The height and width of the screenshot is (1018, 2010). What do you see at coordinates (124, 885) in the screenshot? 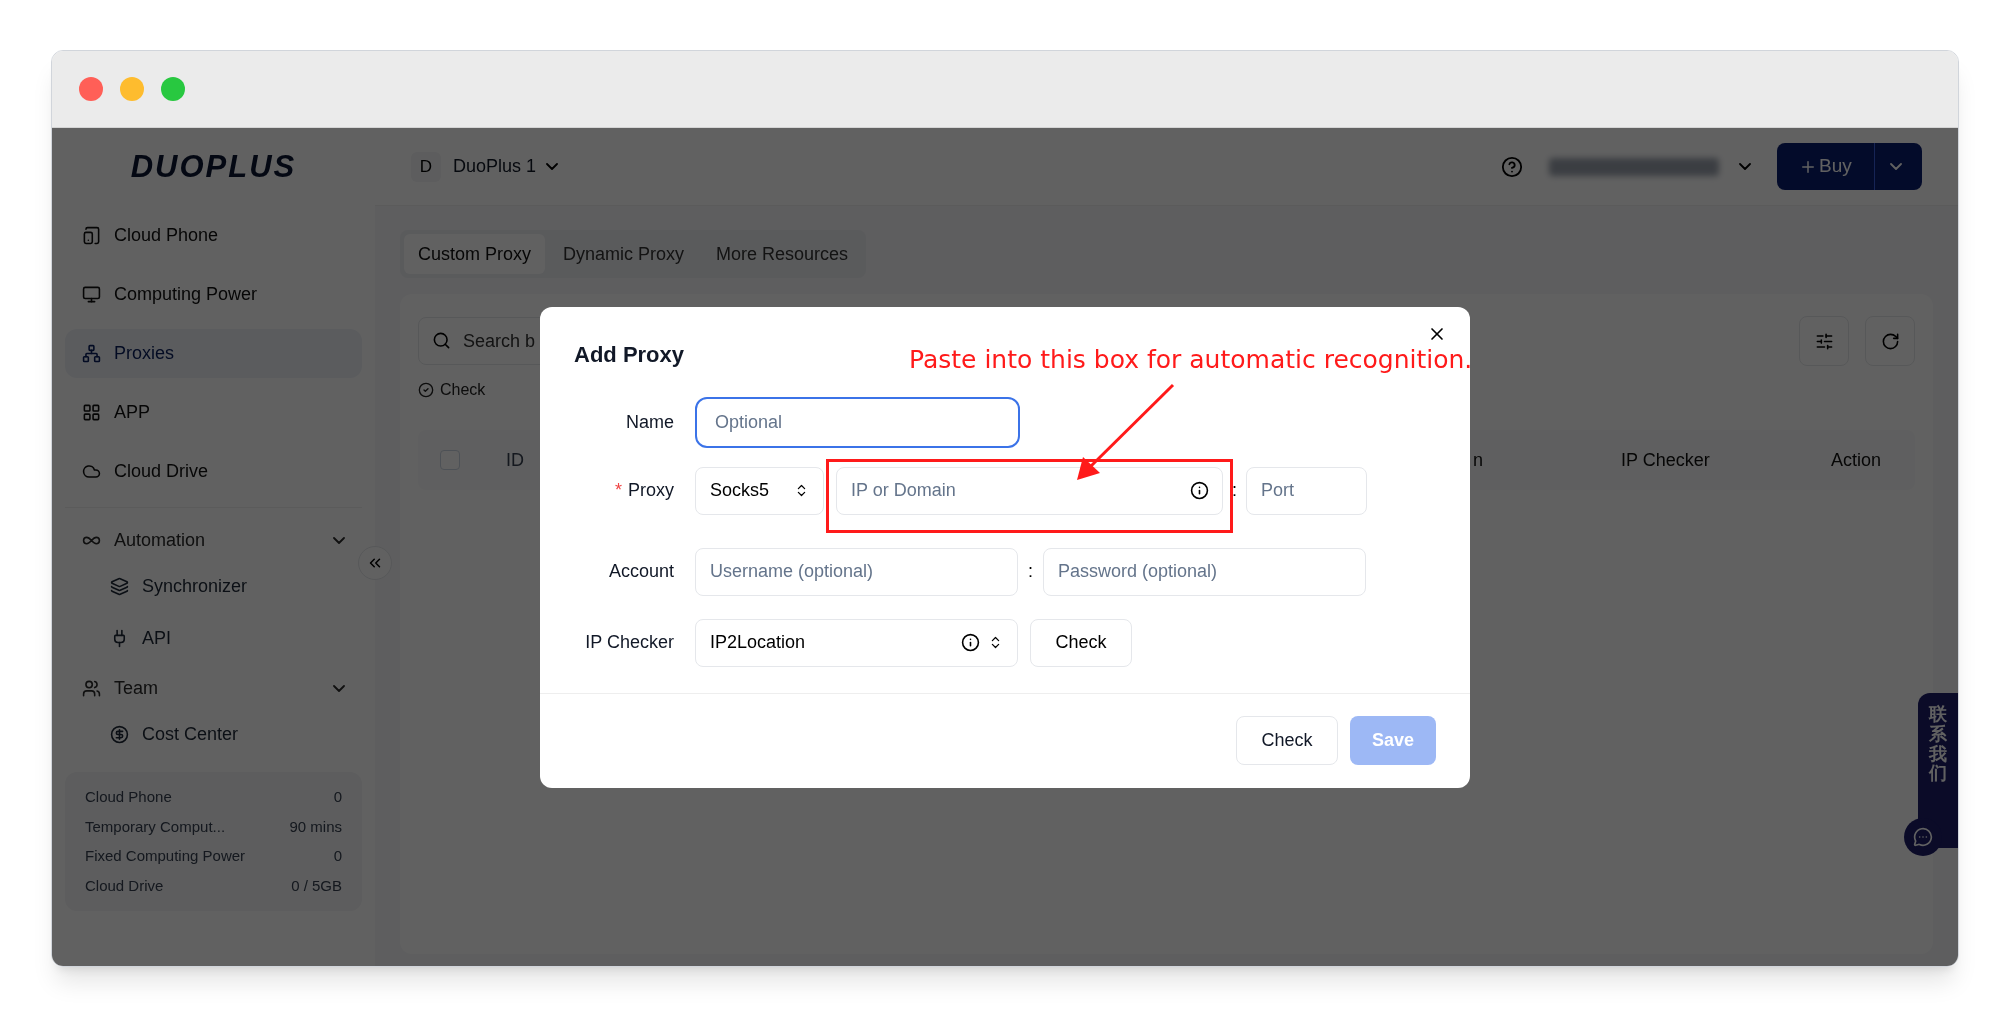
I see `usage-label: Cloud Drive` at bounding box center [124, 885].